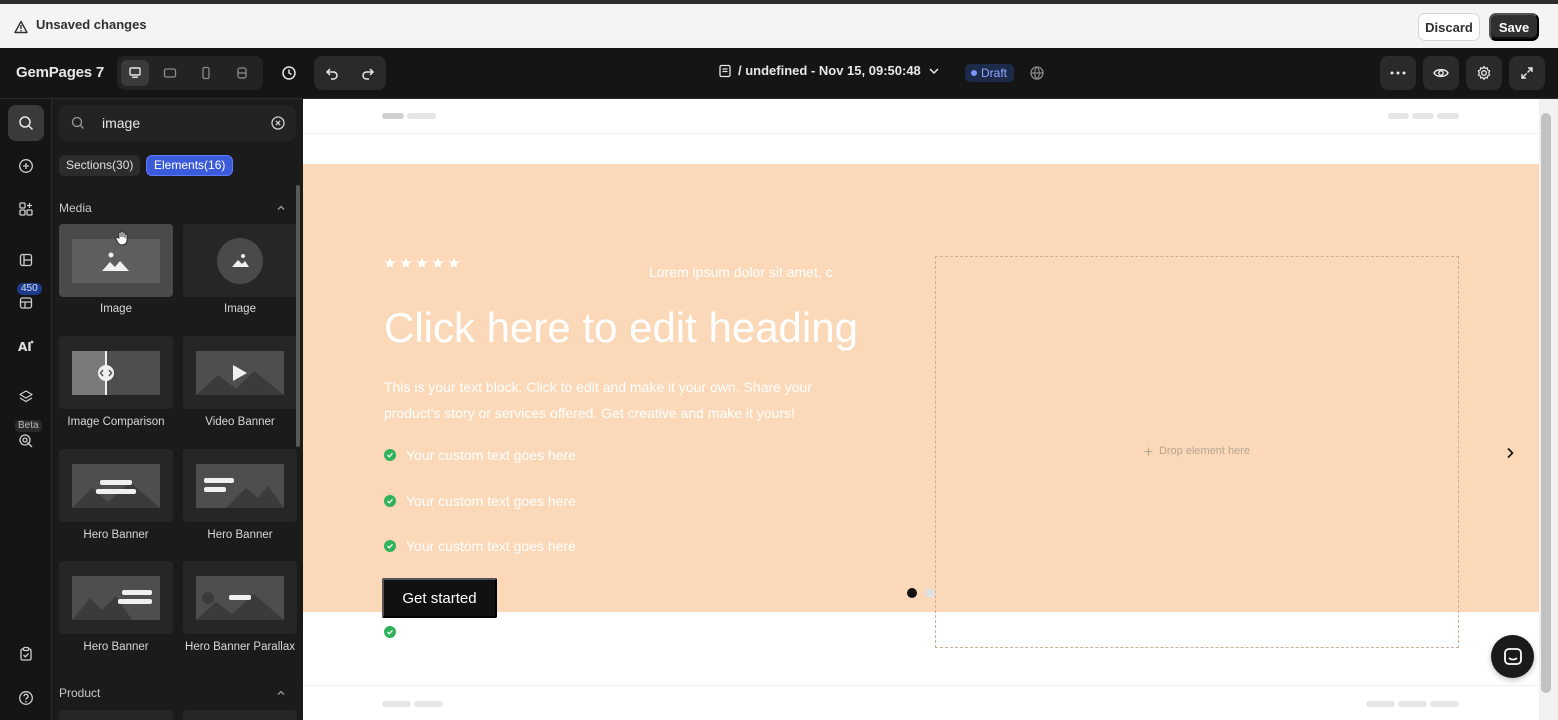 Image resolution: width=1558 pixels, height=720 pixels. What do you see at coordinates (26, 166) in the screenshot?
I see `add-element-icon` at bounding box center [26, 166].